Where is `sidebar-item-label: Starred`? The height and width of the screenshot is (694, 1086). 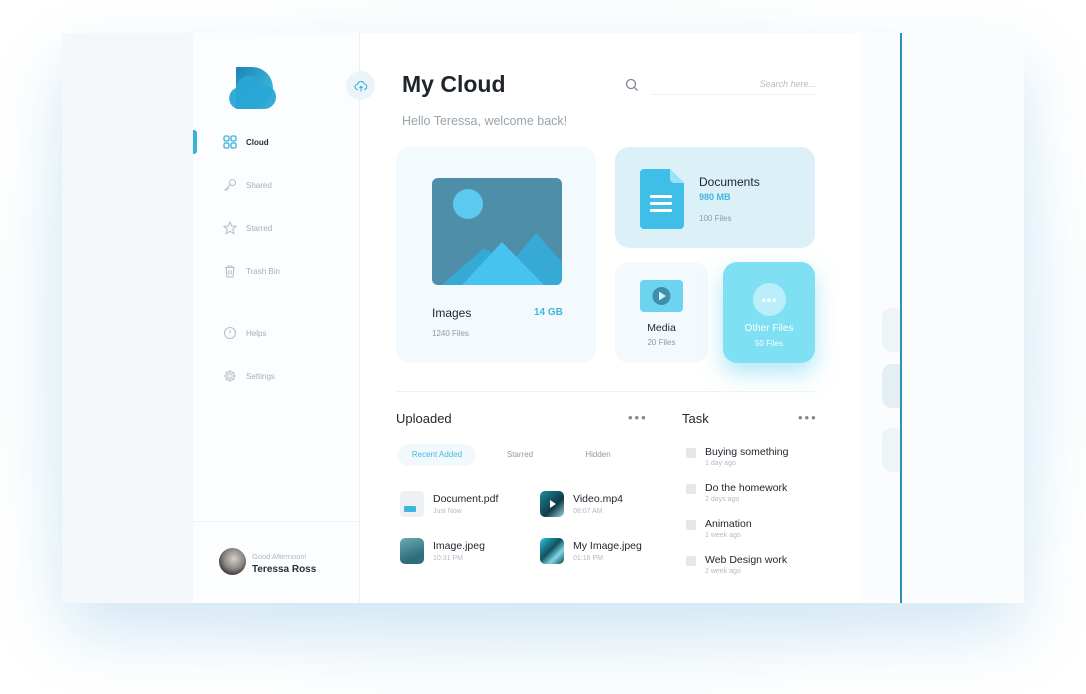 sidebar-item-label: Starred is located at coordinates (259, 228).